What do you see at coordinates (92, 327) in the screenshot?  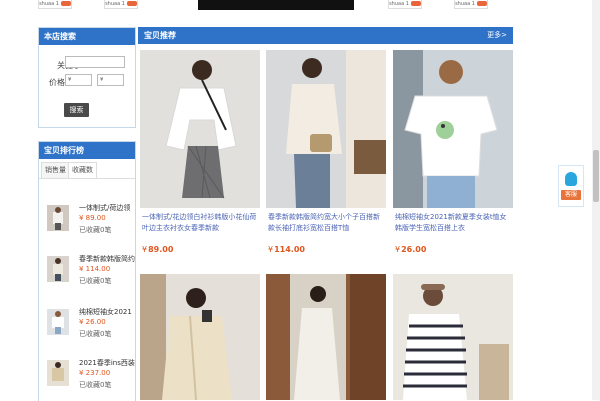 I see `ranking-item: 纯棉短袖女2021 ¥ 26.00 已收藏0笔` at bounding box center [92, 327].